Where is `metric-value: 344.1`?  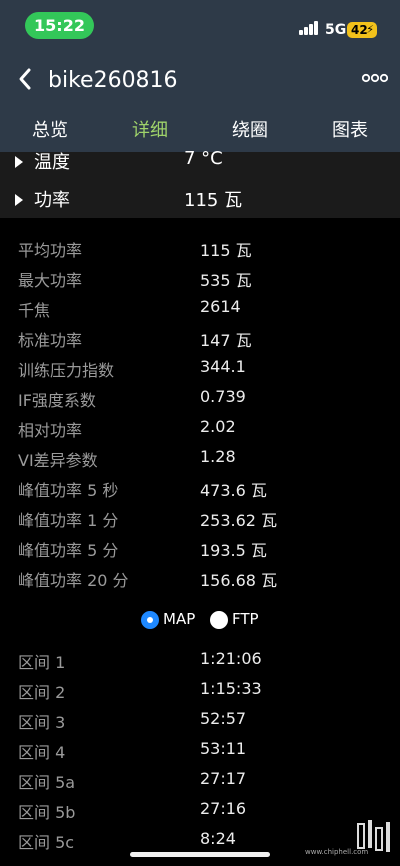
metric-value: 344.1 is located at coordinates (223, 366).